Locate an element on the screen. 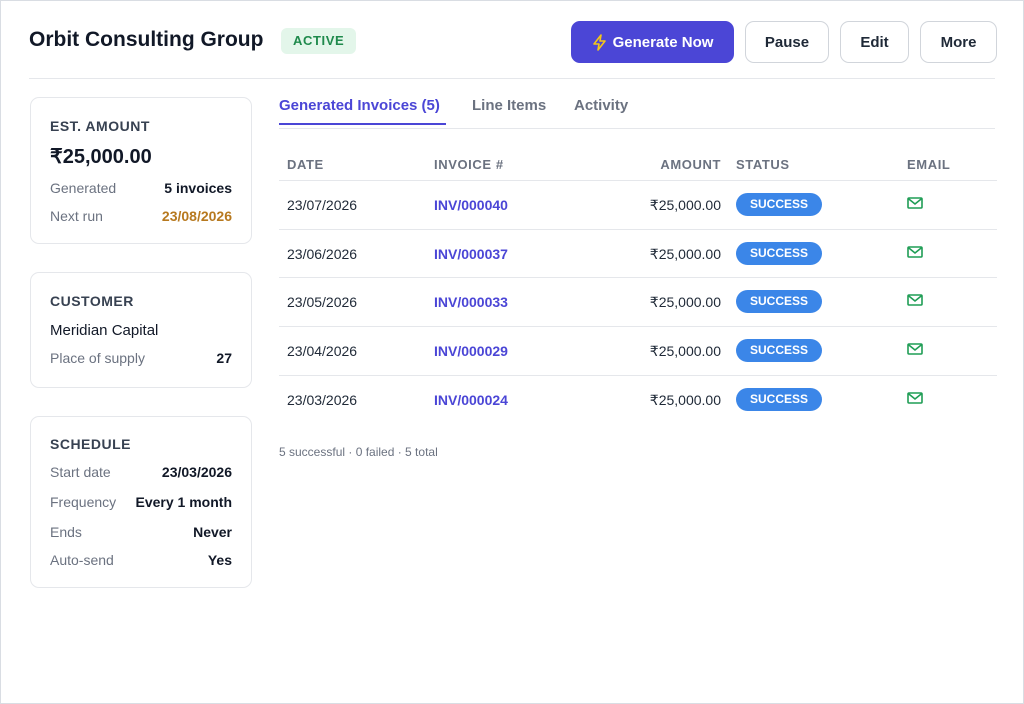 The width and height of the screenshot is (1024, 704). edit-button: Edit is located at coordinates (874, 42).